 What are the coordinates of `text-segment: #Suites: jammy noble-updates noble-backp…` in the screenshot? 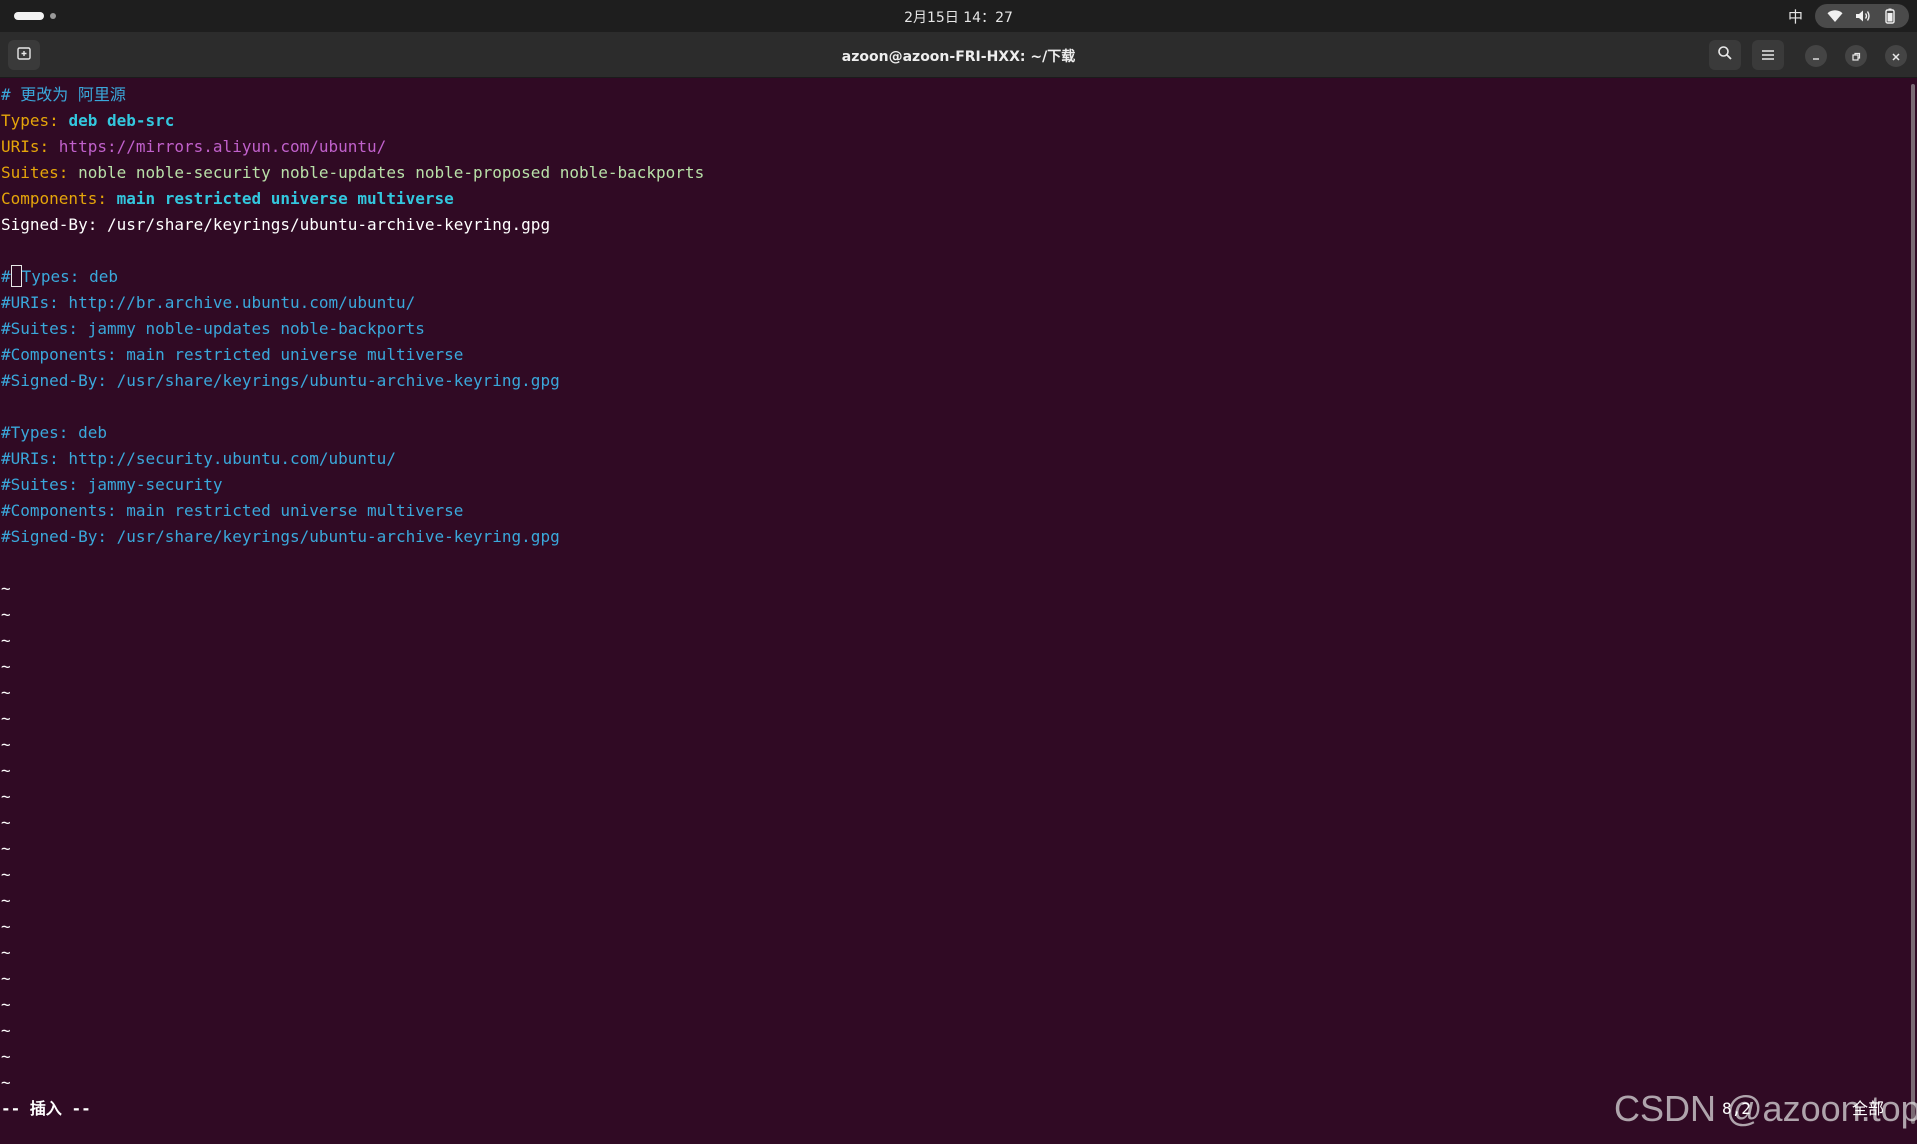 It's located at (213, 328).